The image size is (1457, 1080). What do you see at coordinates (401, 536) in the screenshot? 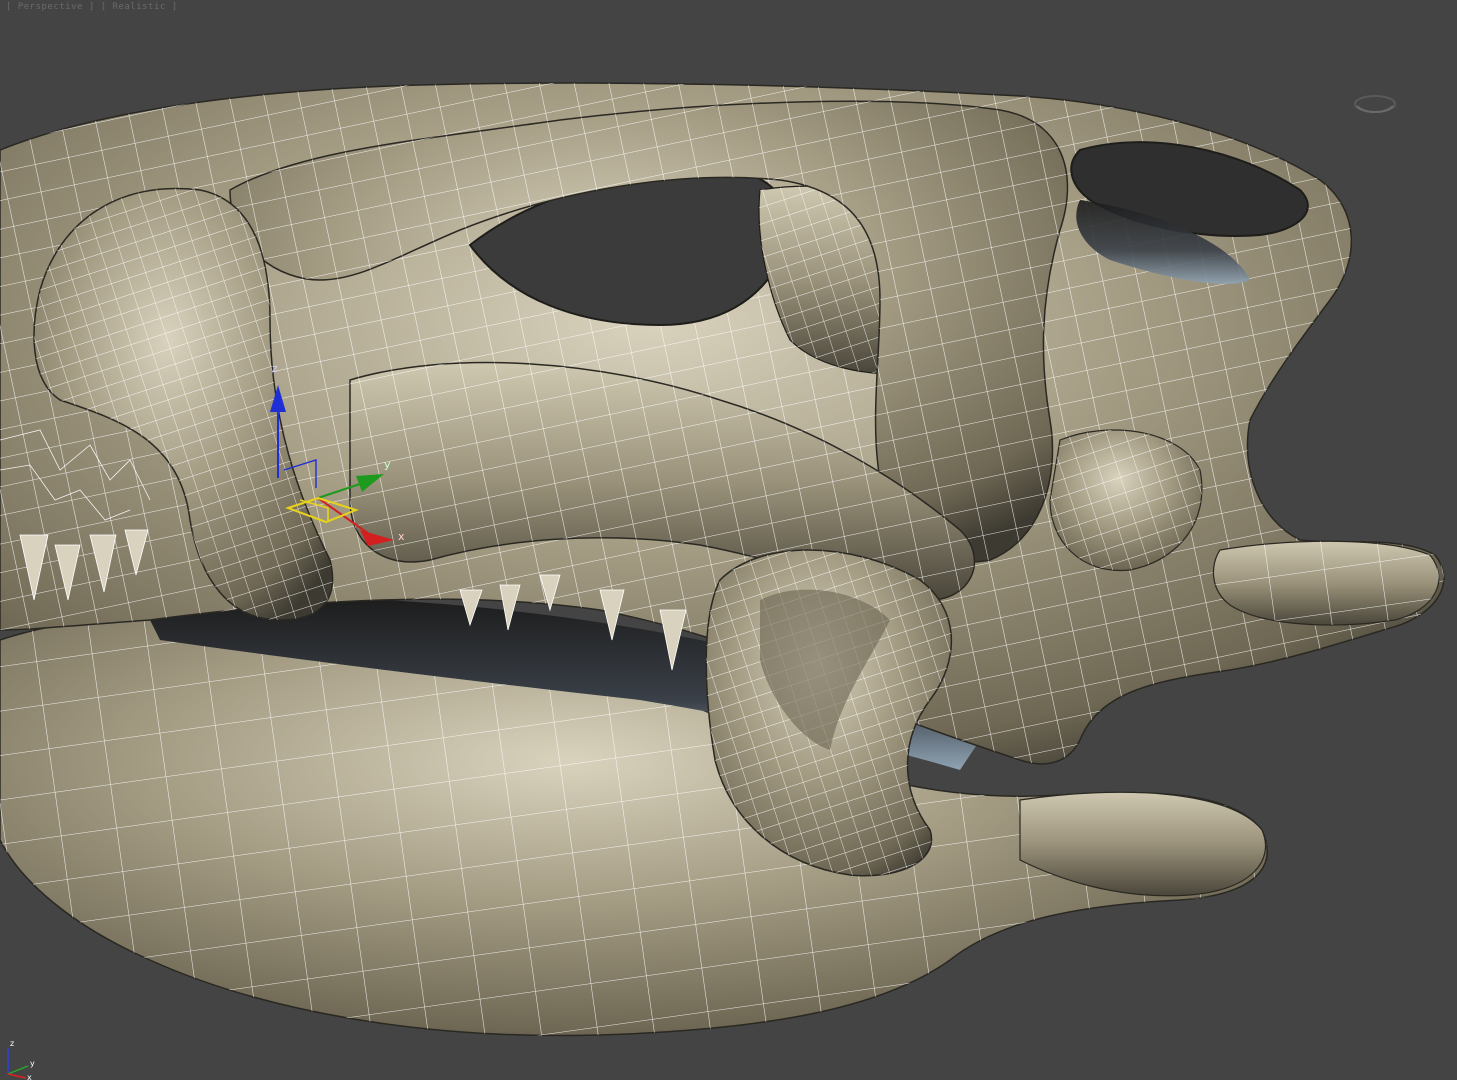
I see `gizmo-x-label: x` at bounding box center [401, 536].